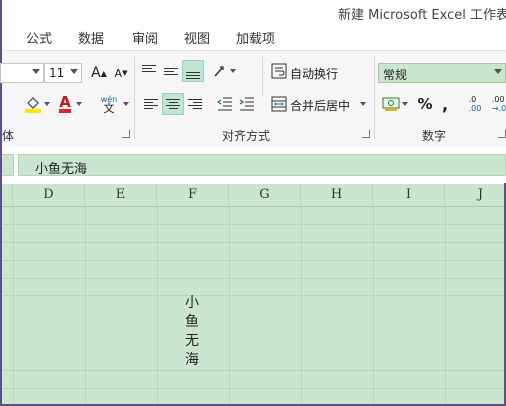  I want to click on align-right-button, so click(195, 104).